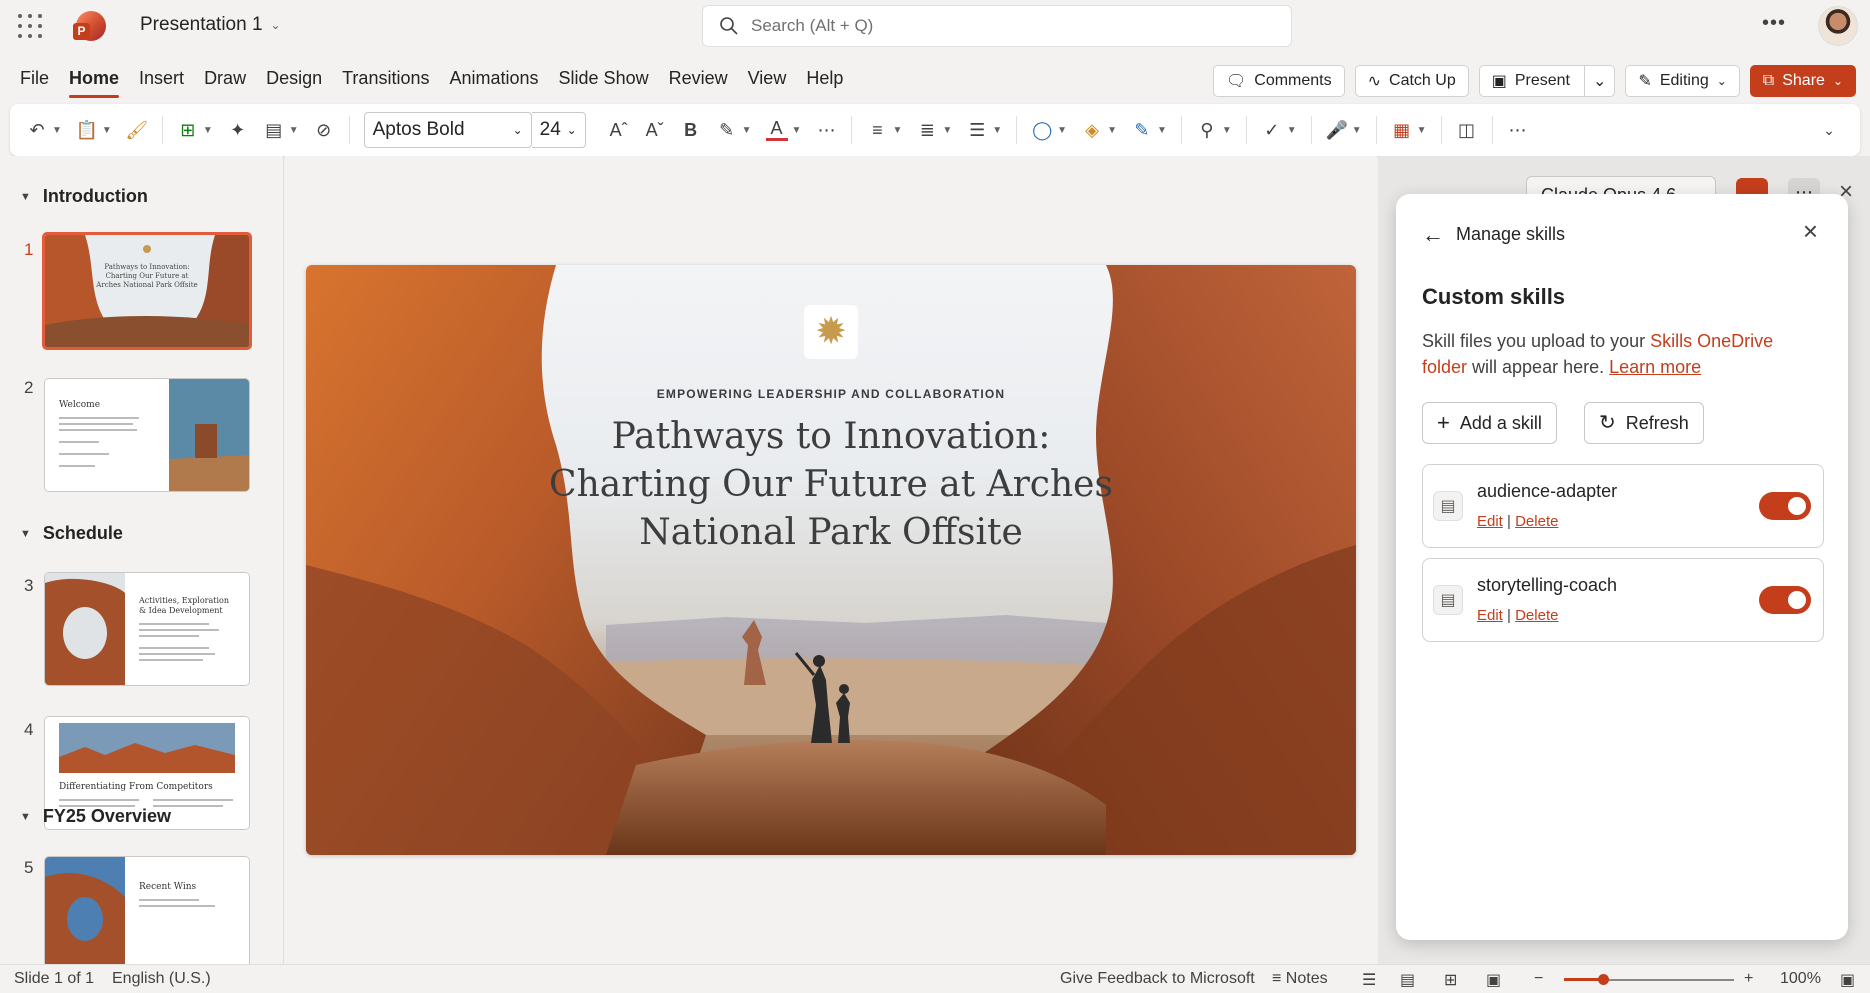  I want to click on tab-home: Home, so click(94, 82).